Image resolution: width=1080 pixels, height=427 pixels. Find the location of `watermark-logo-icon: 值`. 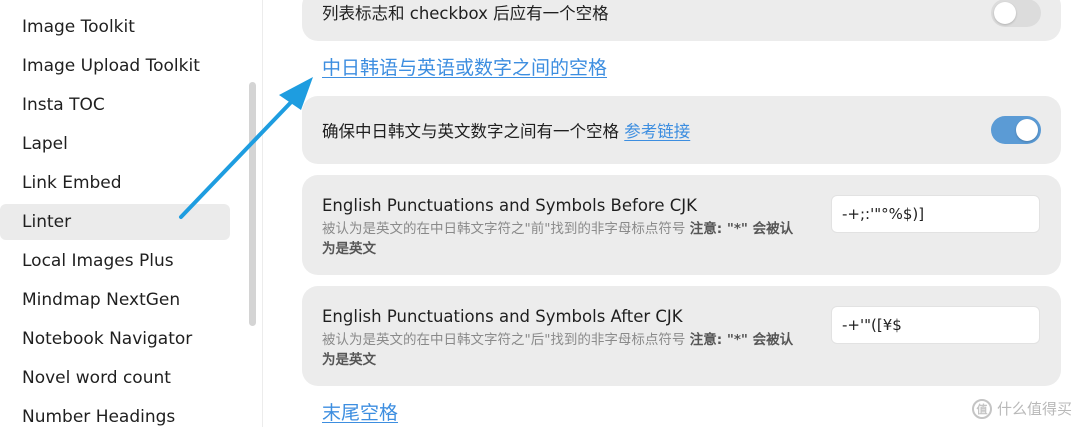

watermark-logo-icon: 值 is located at coordinates (981, 408).